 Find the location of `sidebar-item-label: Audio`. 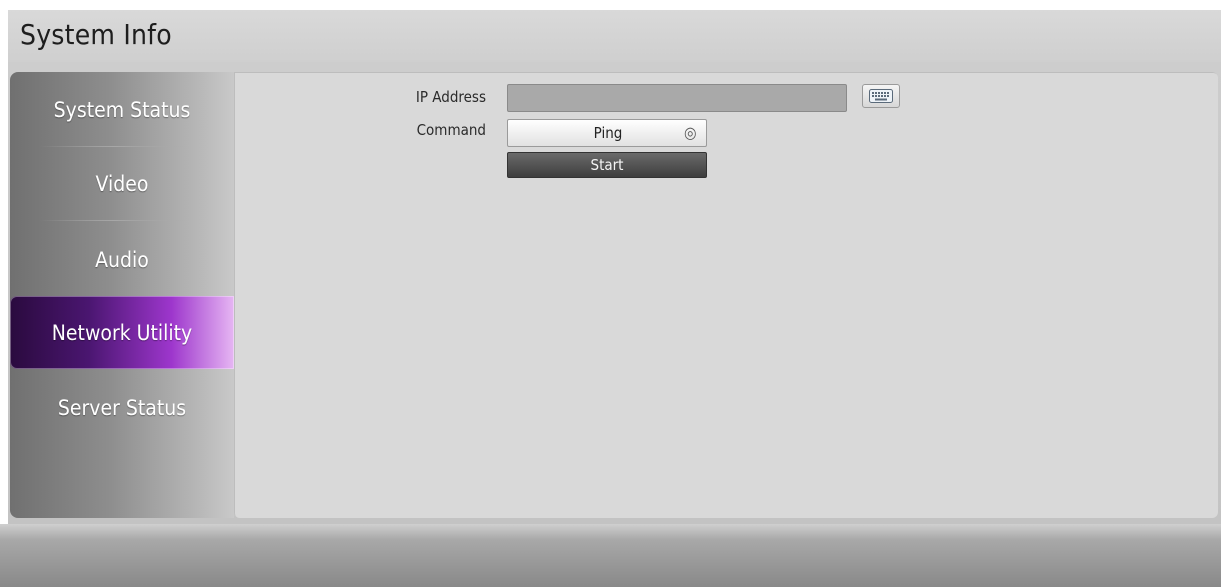

sidebar-item-label: Audio is located at coordinates (122, 260).